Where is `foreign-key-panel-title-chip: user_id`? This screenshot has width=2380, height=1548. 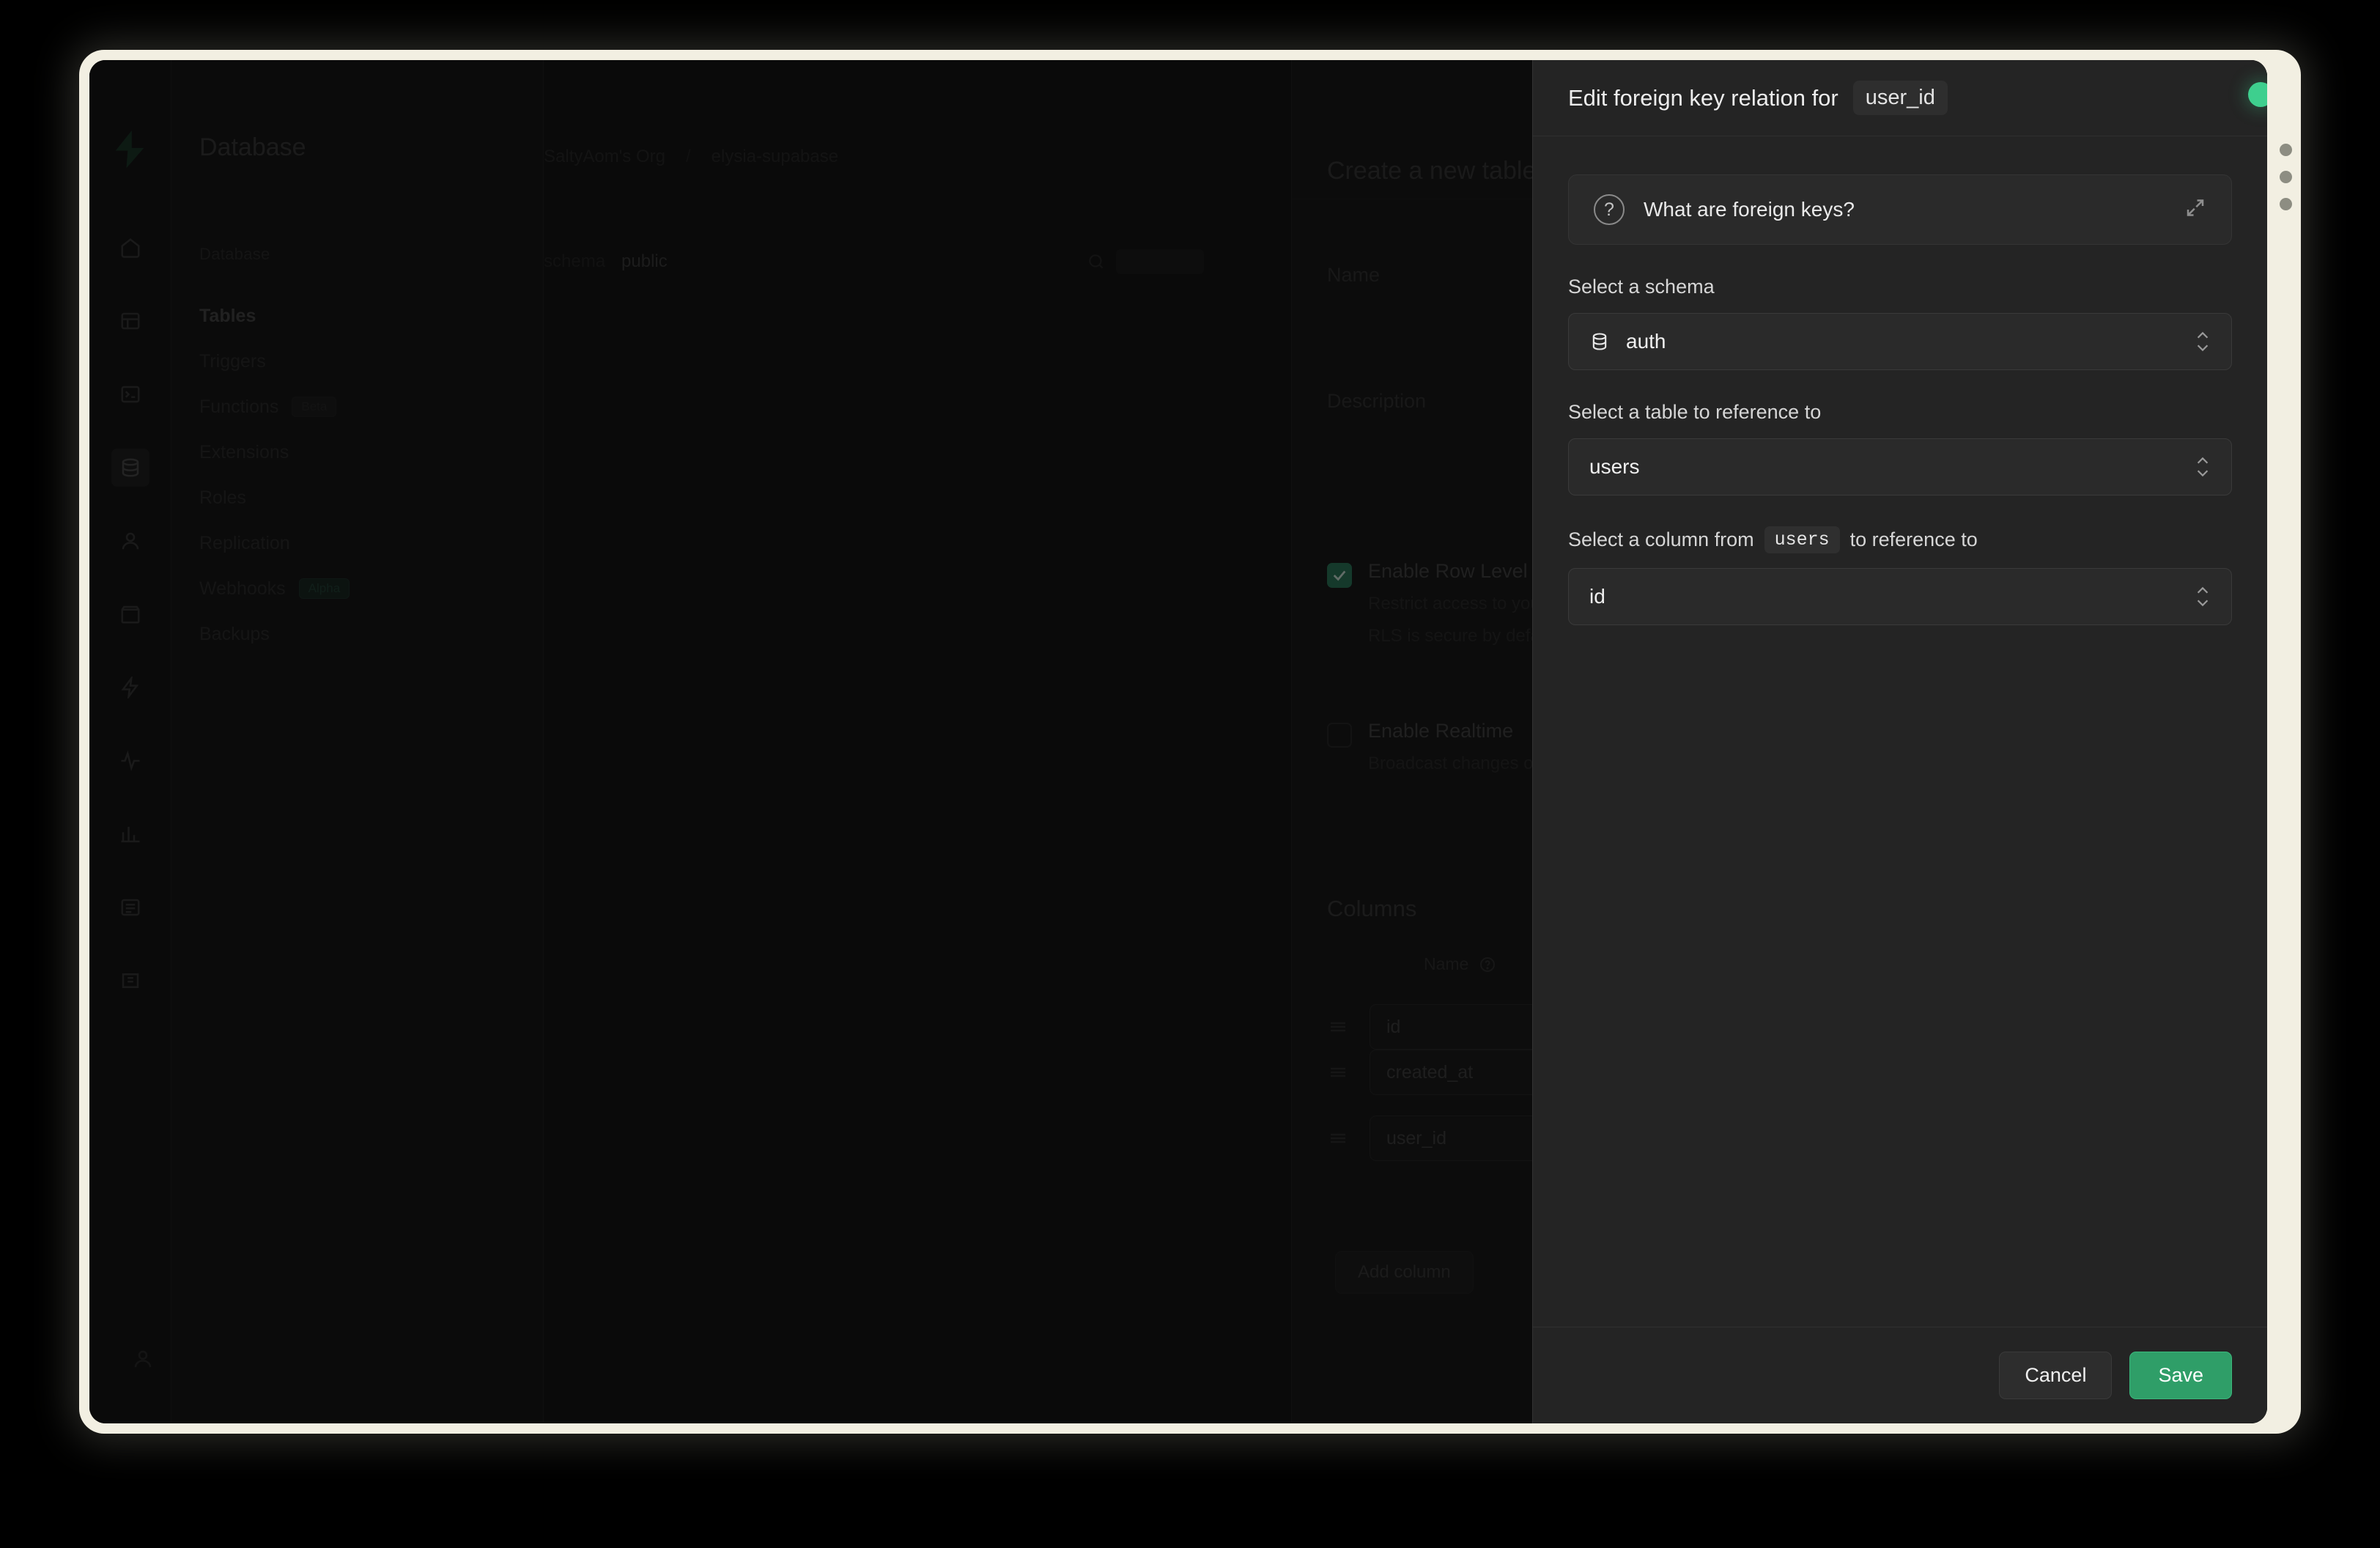 foreign-key-panel-title-chip: user_id is located at coordinates (1900, 98).